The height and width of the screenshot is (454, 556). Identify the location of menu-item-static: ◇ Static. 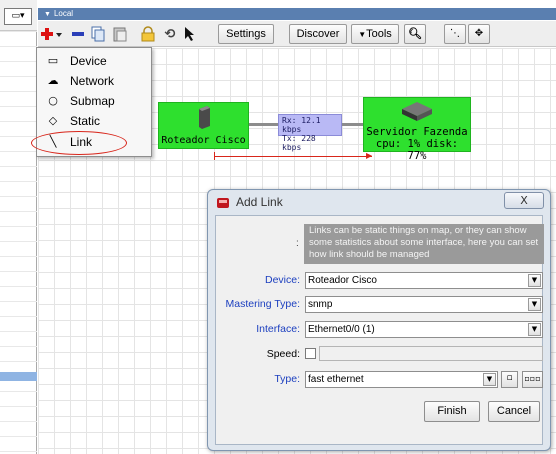
(94, 121).